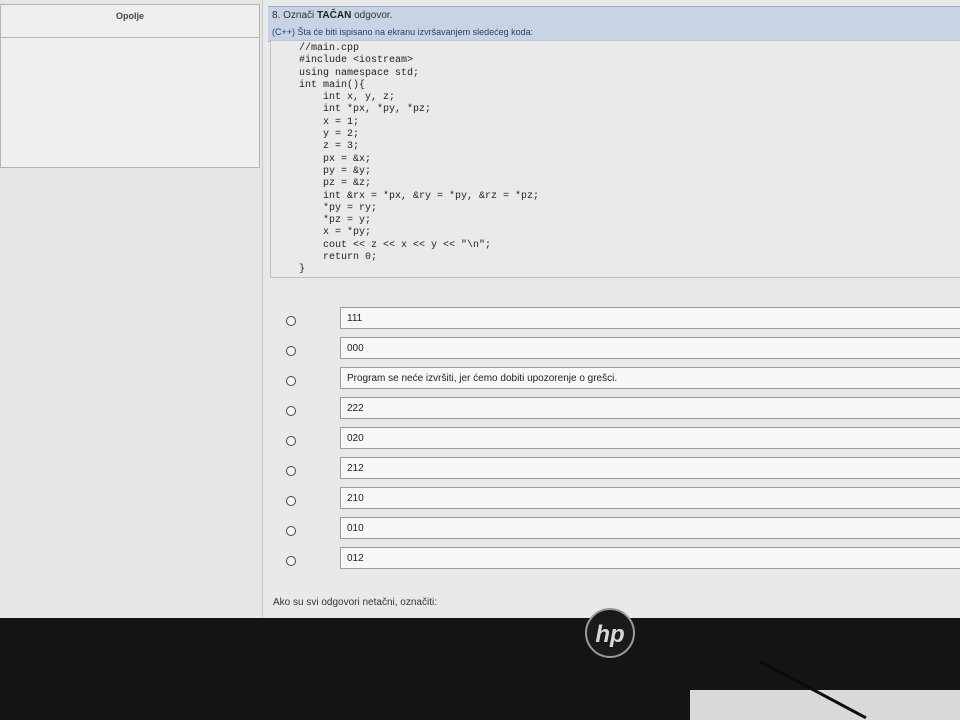 The height and width of the screenshot is (720, 960). I want to click on code-line: cout << z << x << y << "\n";, so click(395, 245).